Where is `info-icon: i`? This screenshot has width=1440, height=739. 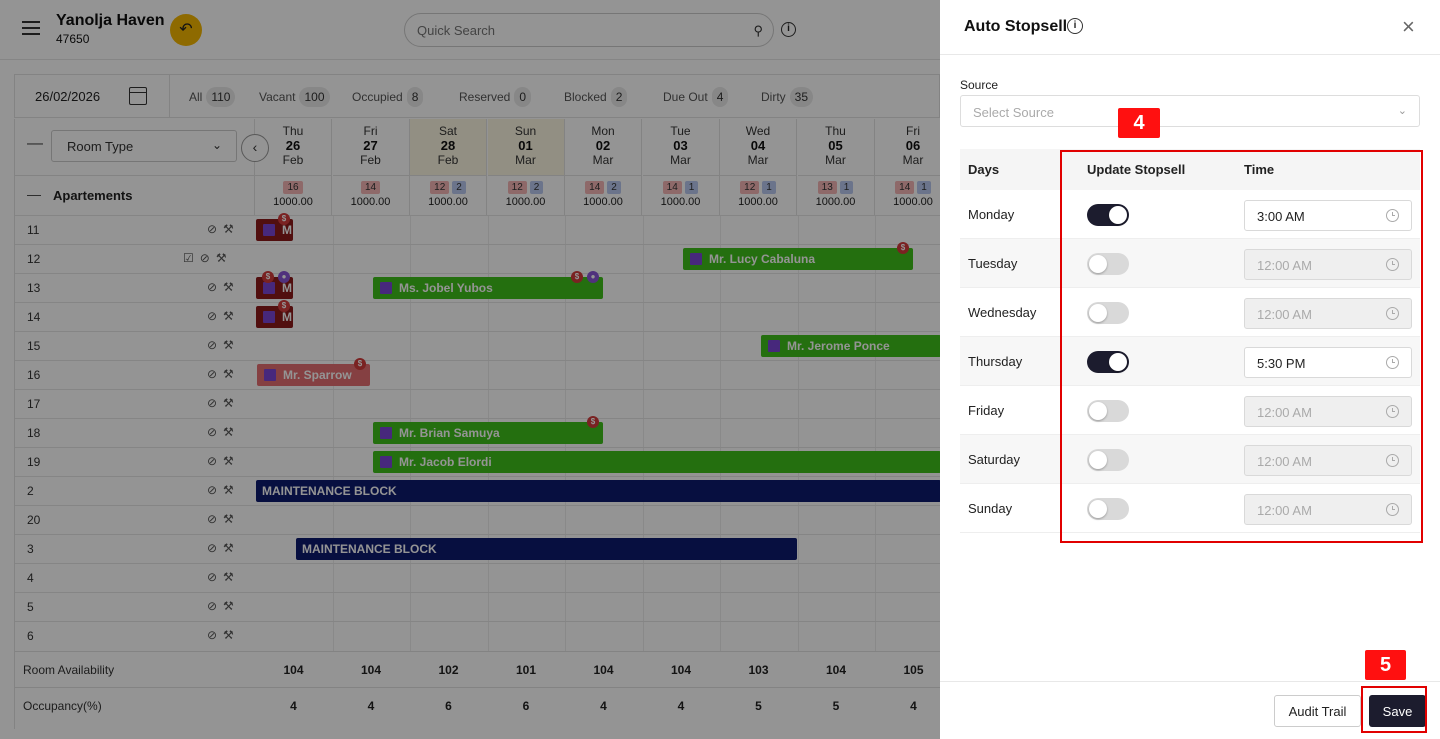
info-icon: i is located at coordinates (1075, 26).